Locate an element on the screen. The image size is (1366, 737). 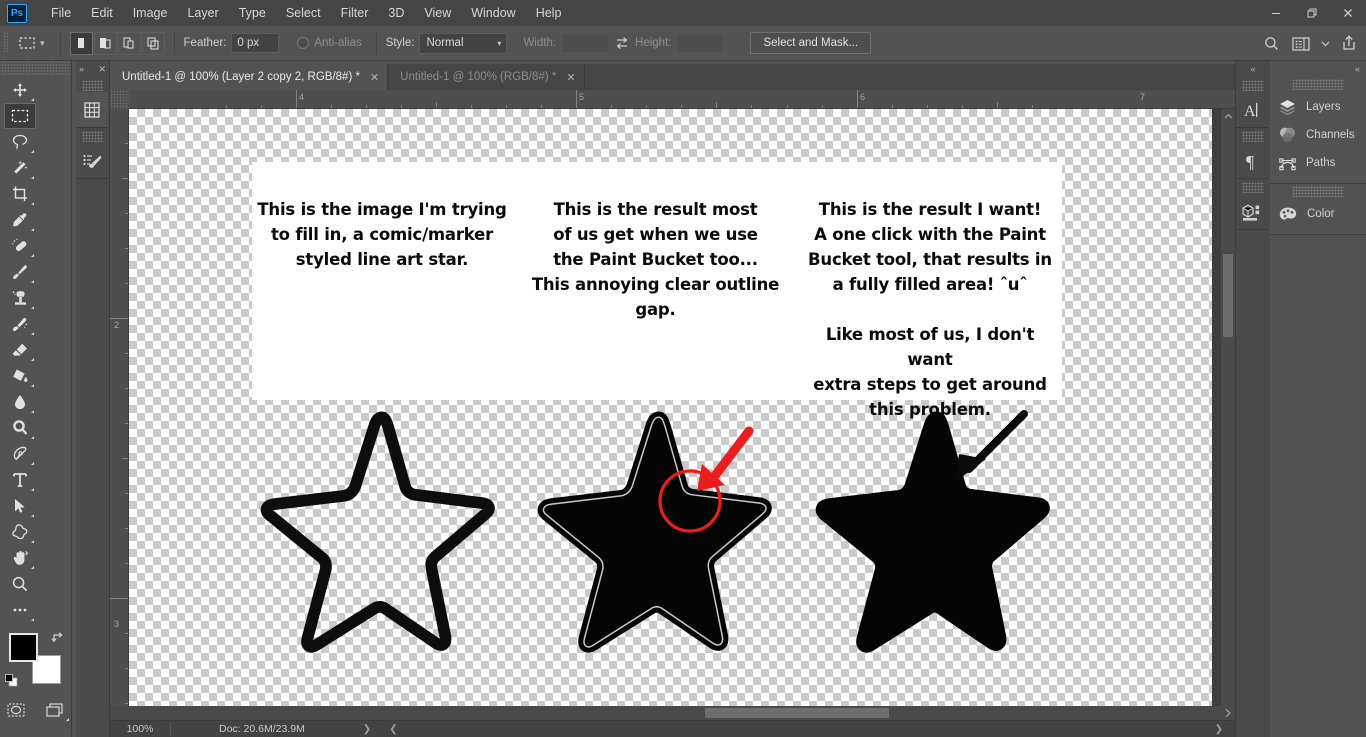
clone-stamp-tool is located at coordinates (20, 298).